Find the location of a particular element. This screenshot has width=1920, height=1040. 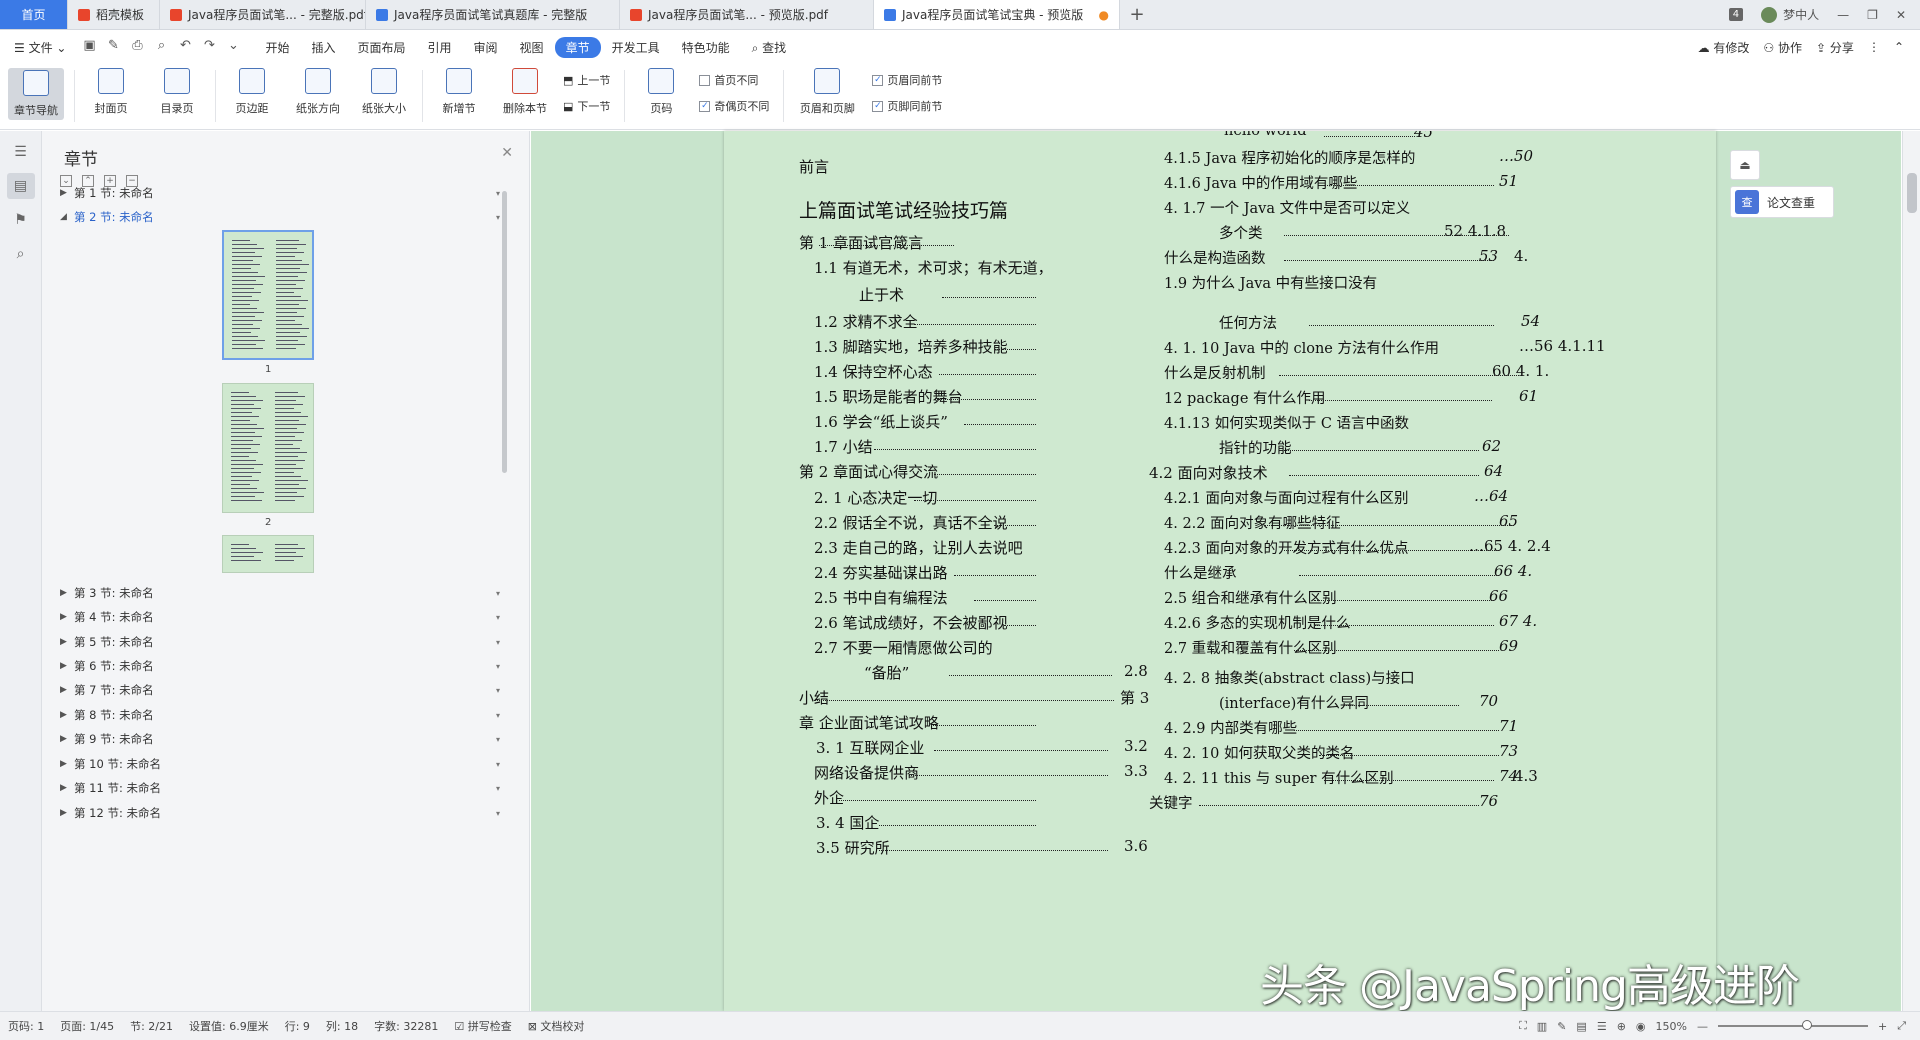

nav-section-item: ▶ 第 8 节: 未命名 ▾ is located at coordinates (280, 715).